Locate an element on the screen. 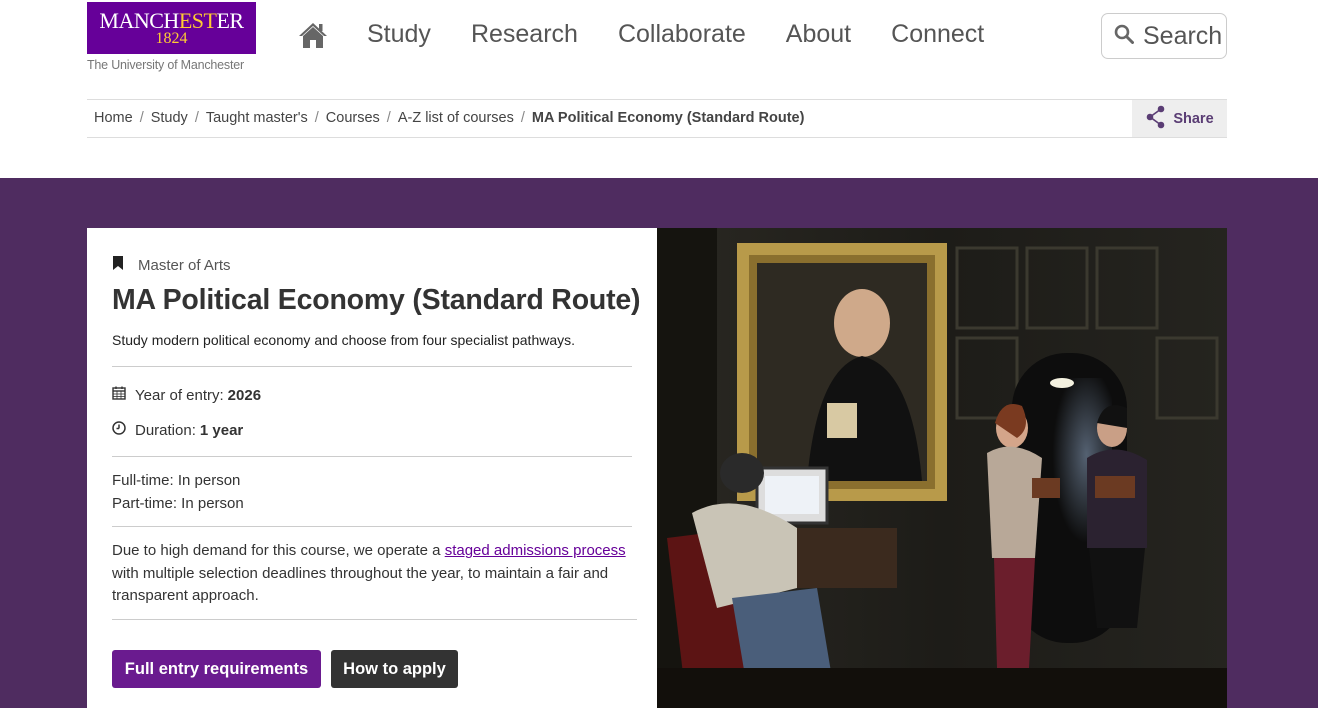 This screenshot has height=708, width=1318. nav-item-study: Study is located at coordinates (399, 34).